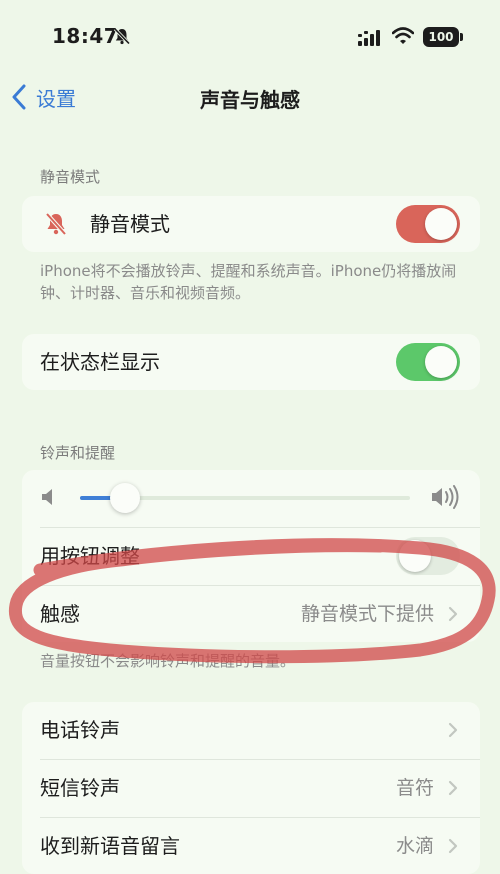 The width and height of the screenshot is (500, 874). What do you see at coordinates (250, 36) in the screenshot?
I see `status-bar: 18:47 100` at bounding box center [250, 36].